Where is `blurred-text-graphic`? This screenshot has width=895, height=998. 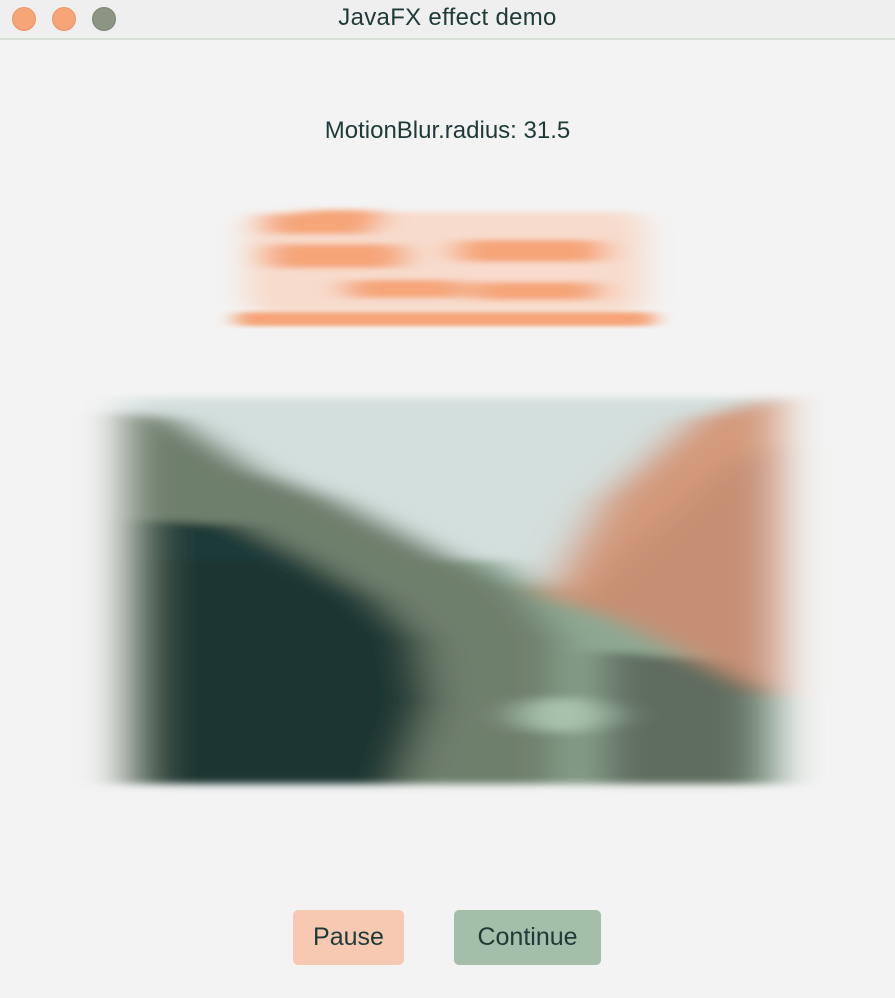
blurred-text-graphic is located at coordinates (445, 268).